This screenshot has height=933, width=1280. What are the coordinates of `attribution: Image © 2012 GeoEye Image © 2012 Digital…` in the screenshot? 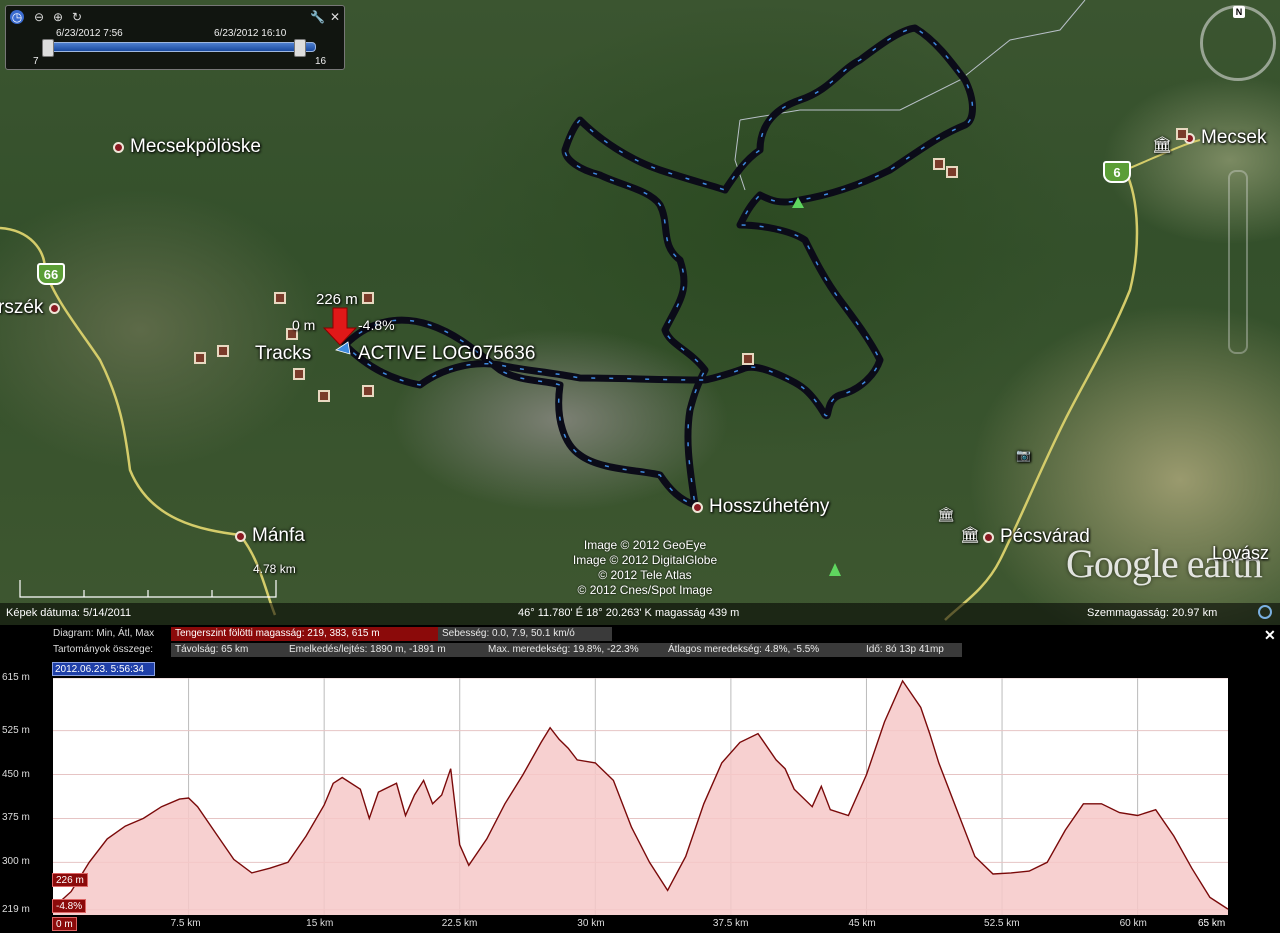 It's located at (645, 568).